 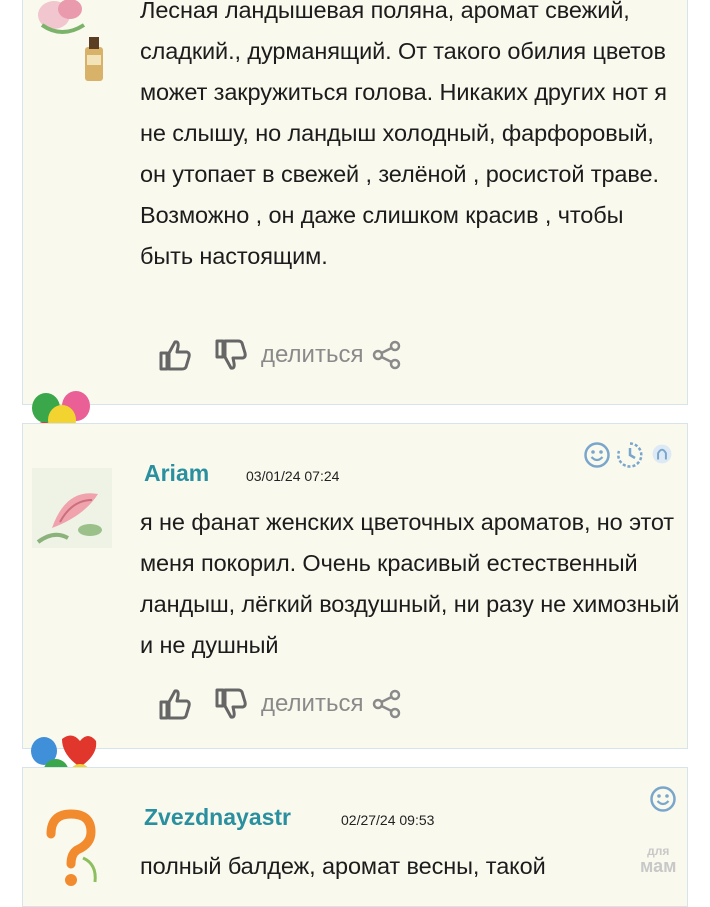 I want to click on comment-date: 02/27/24 09:53, so click(x=388, y=820).